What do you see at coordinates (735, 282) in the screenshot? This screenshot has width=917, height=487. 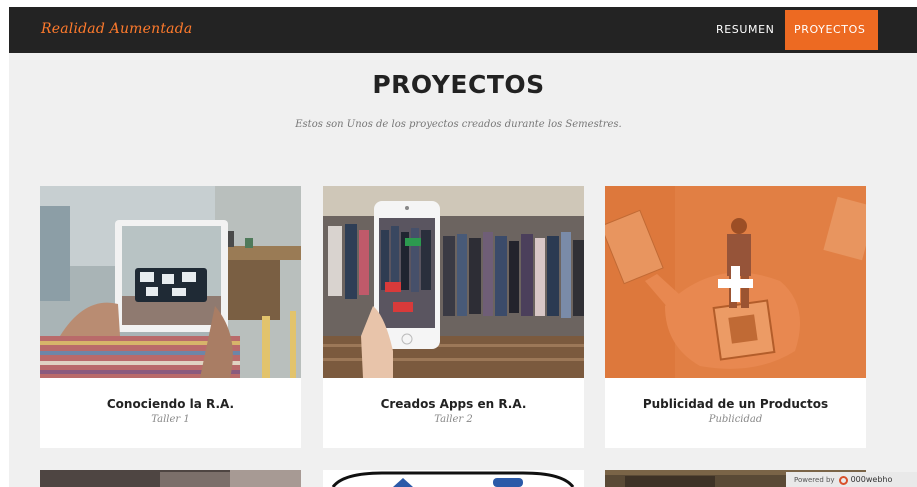 I see `ar-business-card-photo` at bounding box center [735, 282].